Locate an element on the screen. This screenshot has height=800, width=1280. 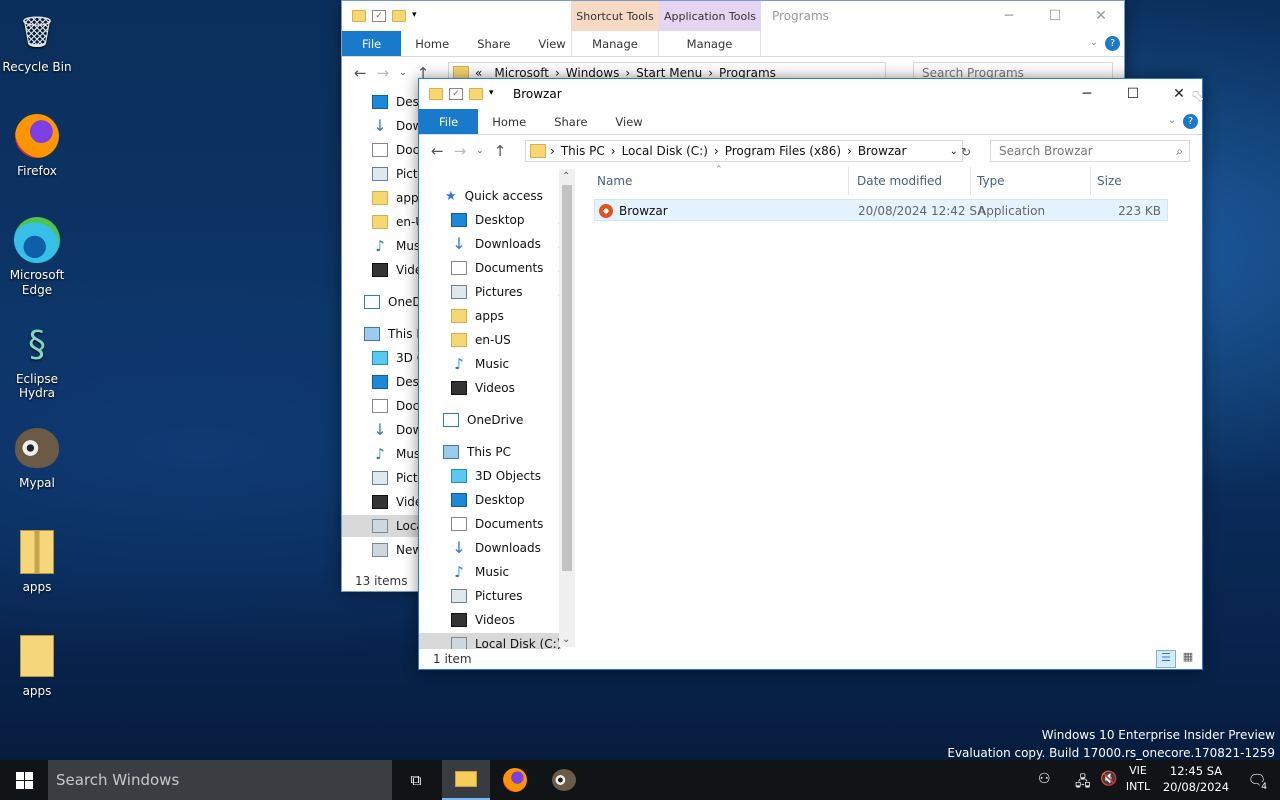
breadcrumb-this-pc: This PC is located at coordinates (583, 151).